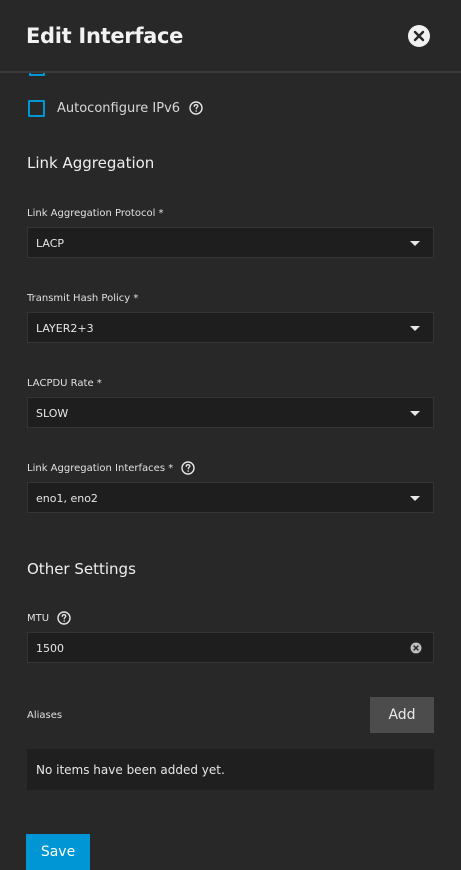 The width and height of the screenshot is (461, 870). Describe the element at coordinates (52, 413) in the screenshot. I see `lacpdu-rate-value: SLOW` at that location.